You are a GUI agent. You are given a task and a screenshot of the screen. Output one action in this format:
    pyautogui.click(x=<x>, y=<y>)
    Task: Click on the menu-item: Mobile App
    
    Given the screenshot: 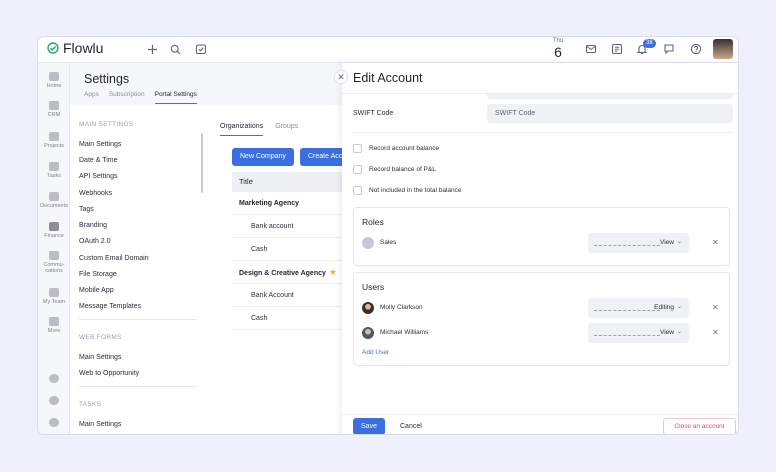 What is the action you would take?
    pyautogui.click(x=96, y=290)
    